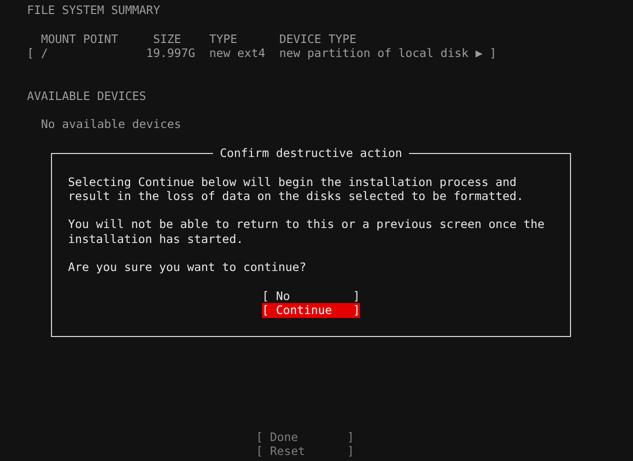 This screenshot has height=461, width=633. Describe the element at coordinates (311, 153) in the screenshot. I see `dialog-title: Confirm destructive action` at that location.